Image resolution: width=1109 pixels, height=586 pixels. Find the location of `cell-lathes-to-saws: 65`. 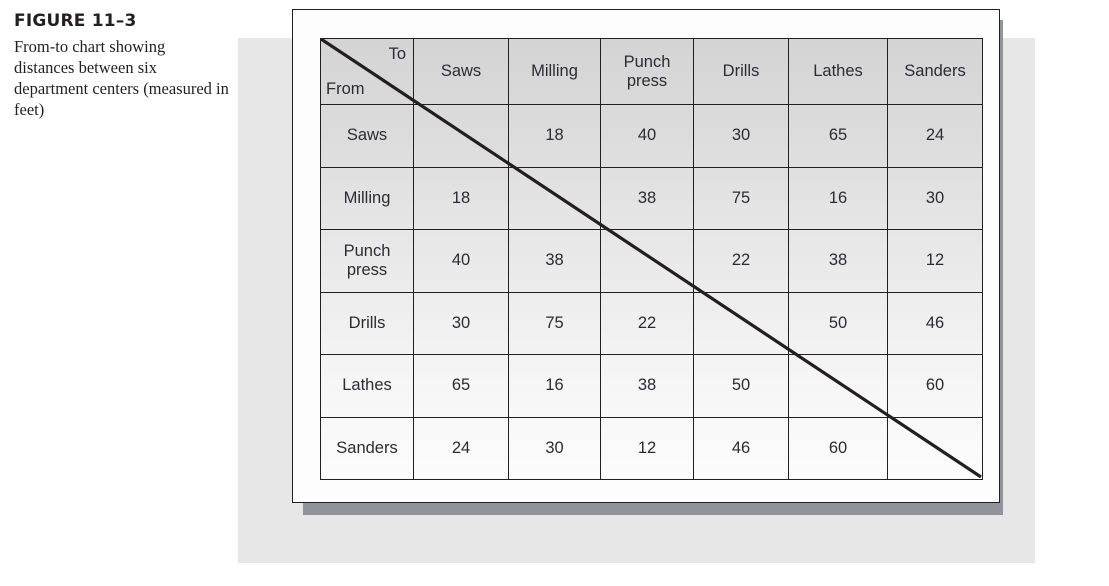

cell-lathes-to-saws: 65 is located at coordinates (461, 386).